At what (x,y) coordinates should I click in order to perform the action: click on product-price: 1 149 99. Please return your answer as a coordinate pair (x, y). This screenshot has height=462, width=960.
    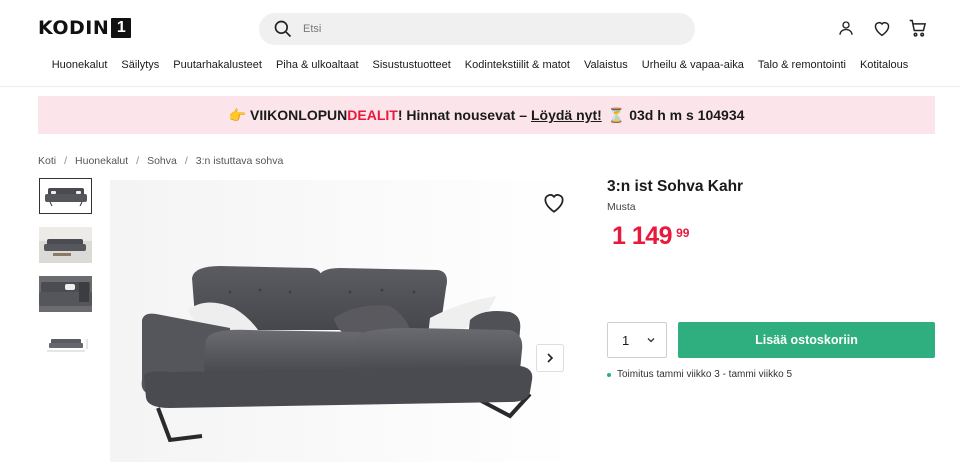
    Looking at the image, I should click on (650, 236).